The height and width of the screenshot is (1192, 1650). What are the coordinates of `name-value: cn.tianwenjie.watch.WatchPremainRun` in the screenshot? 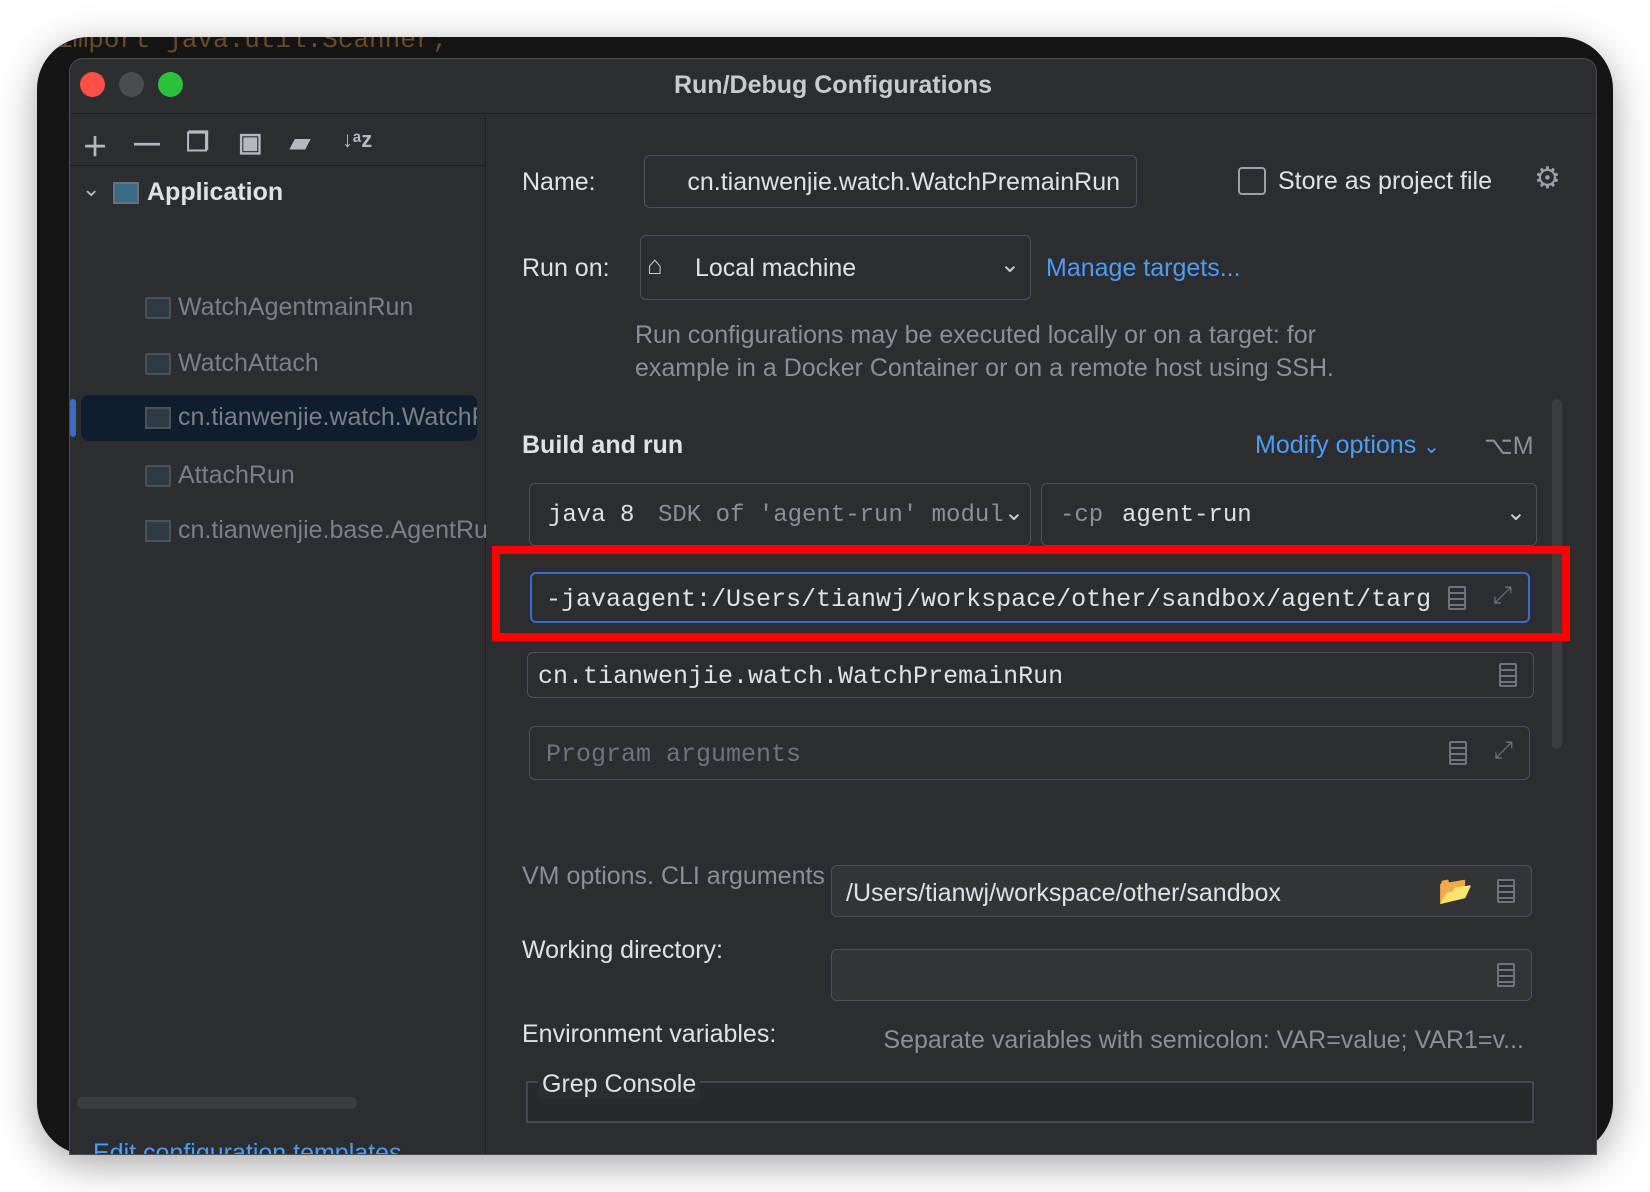 It's located at (903, 182).